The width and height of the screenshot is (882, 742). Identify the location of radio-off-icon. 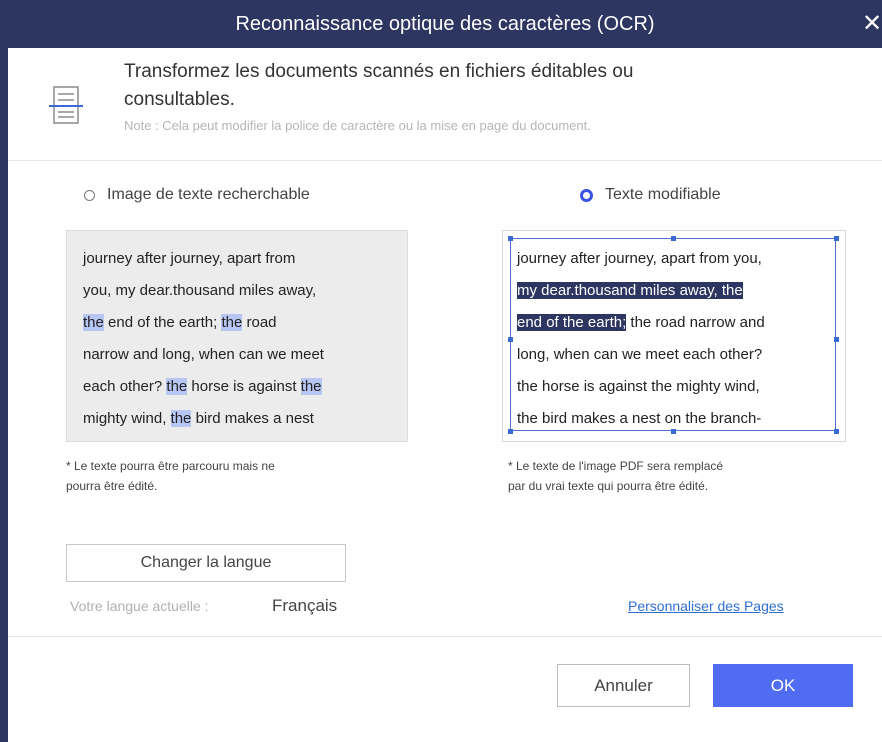
(89, 195).